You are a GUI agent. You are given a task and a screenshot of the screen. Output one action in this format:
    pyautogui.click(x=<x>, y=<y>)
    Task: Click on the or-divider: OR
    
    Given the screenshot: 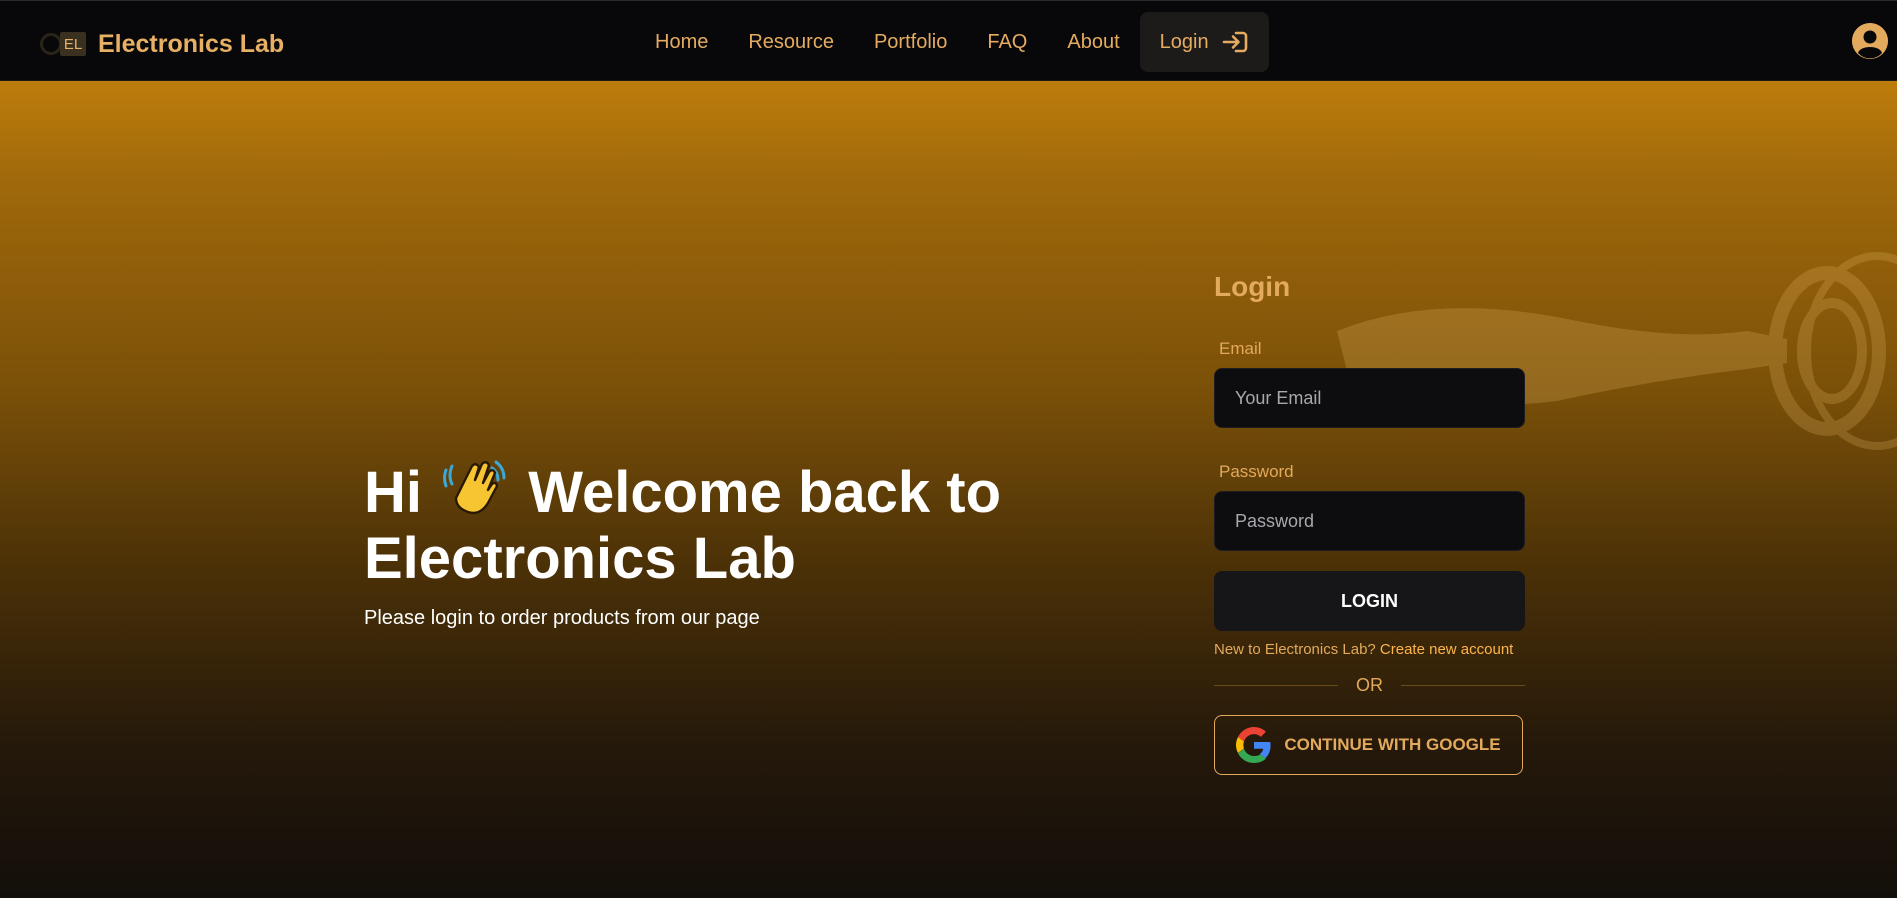 What is the action you would take?
    pyautogui.click(x=1369, y=685)
    